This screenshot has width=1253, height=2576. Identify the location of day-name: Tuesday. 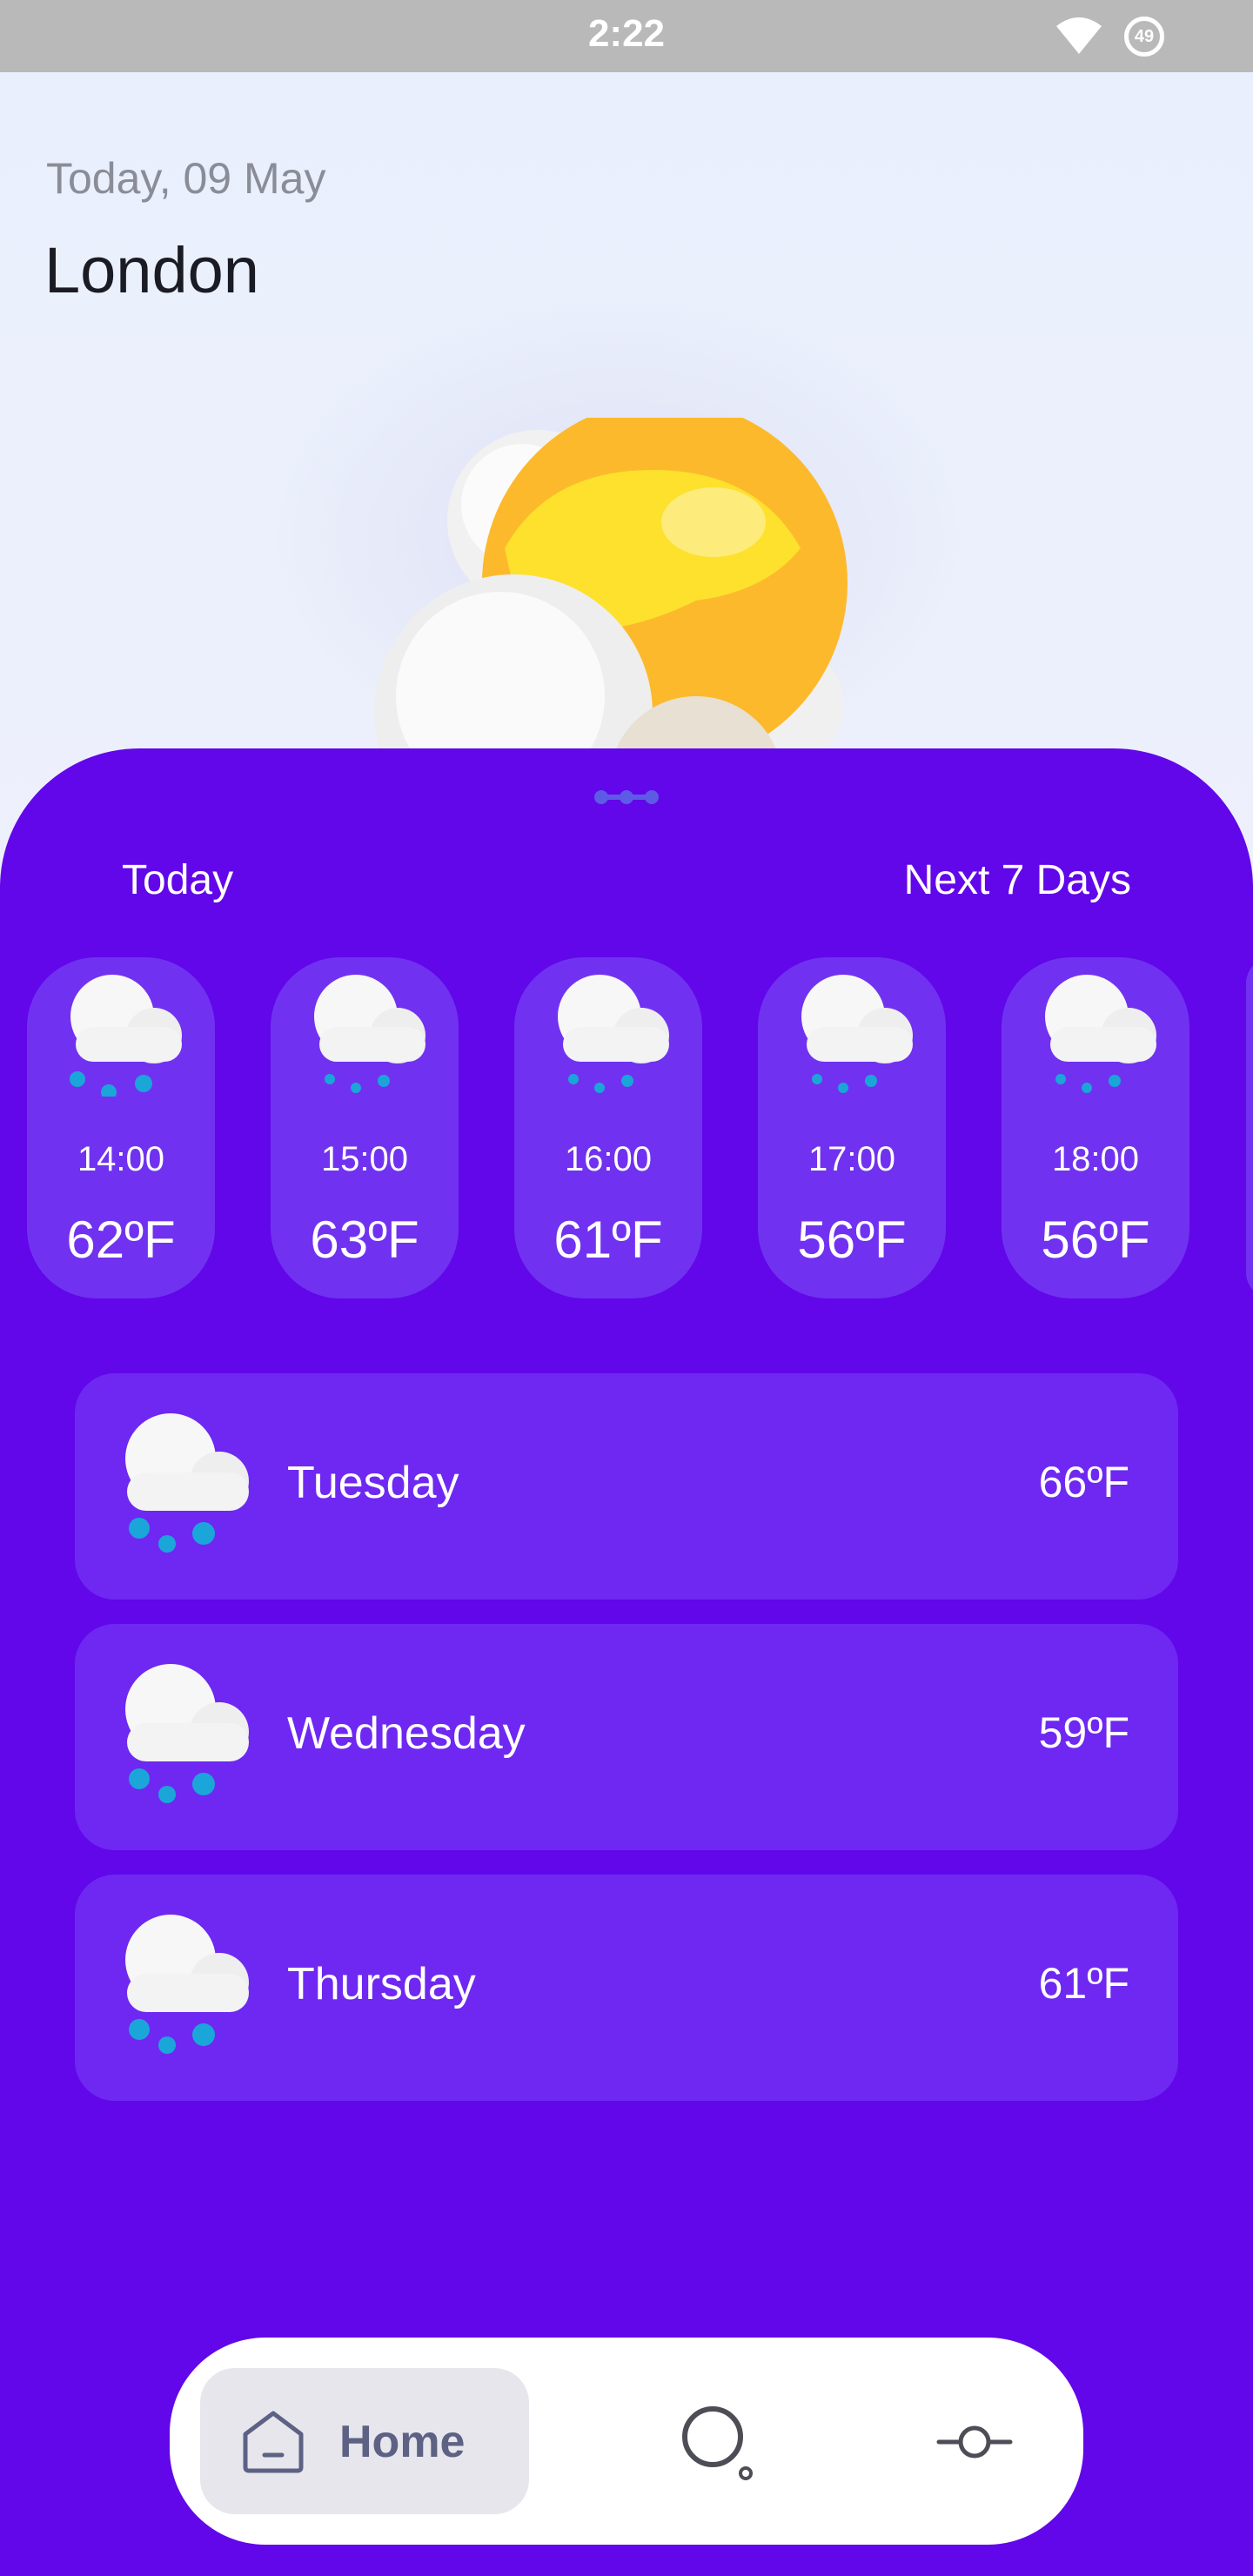
(373, 1483).